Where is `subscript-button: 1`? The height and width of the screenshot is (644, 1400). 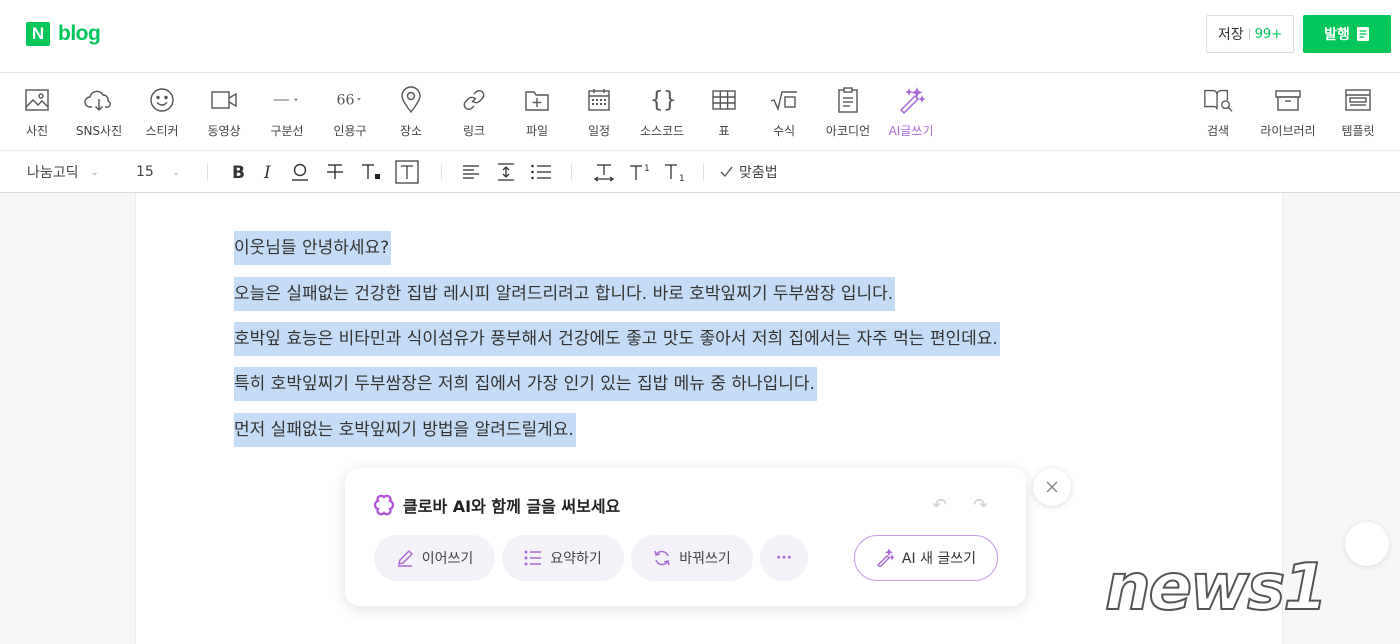
subscript-button: 1 is located at coordinates (675, 172).